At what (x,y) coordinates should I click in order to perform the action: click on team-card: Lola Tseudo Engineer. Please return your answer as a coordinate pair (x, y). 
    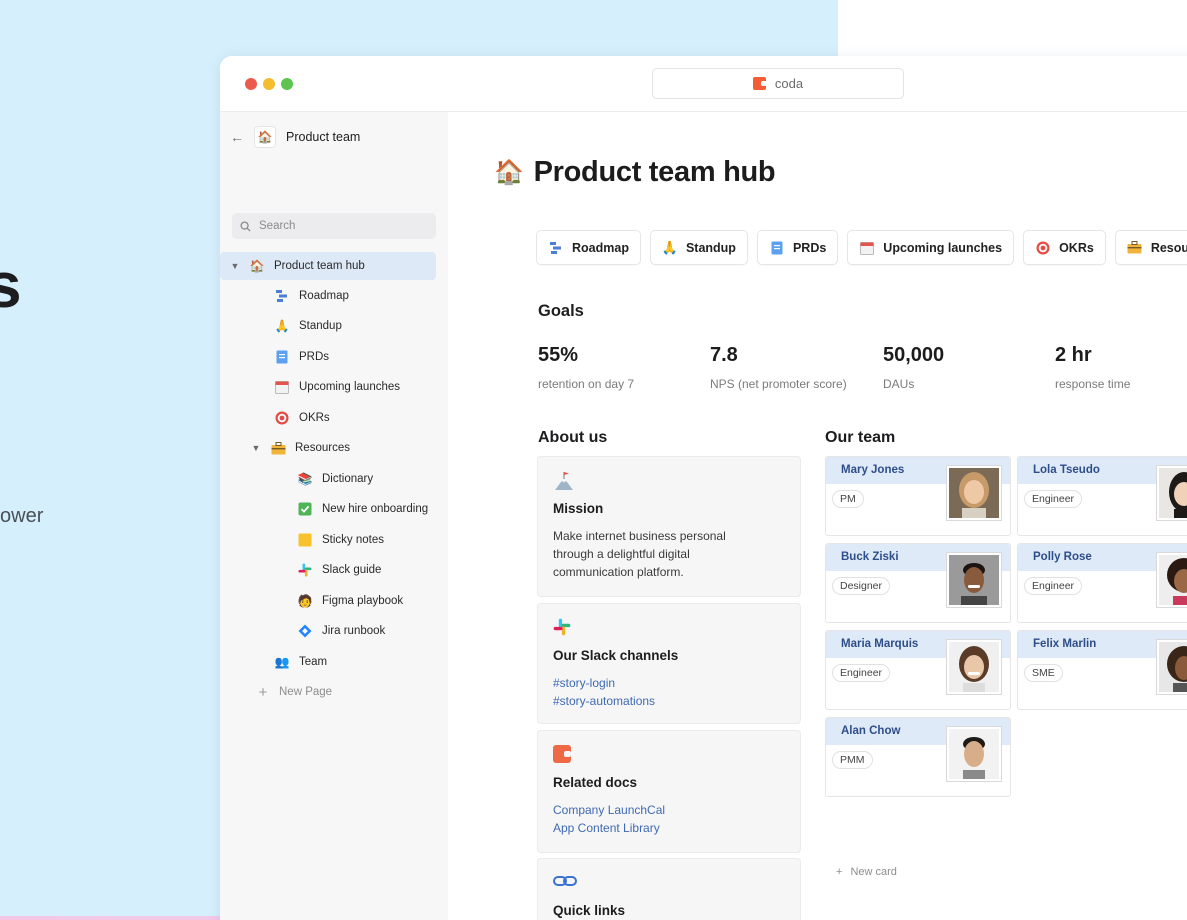
    Looking at the image, I should click on (1102, 496).